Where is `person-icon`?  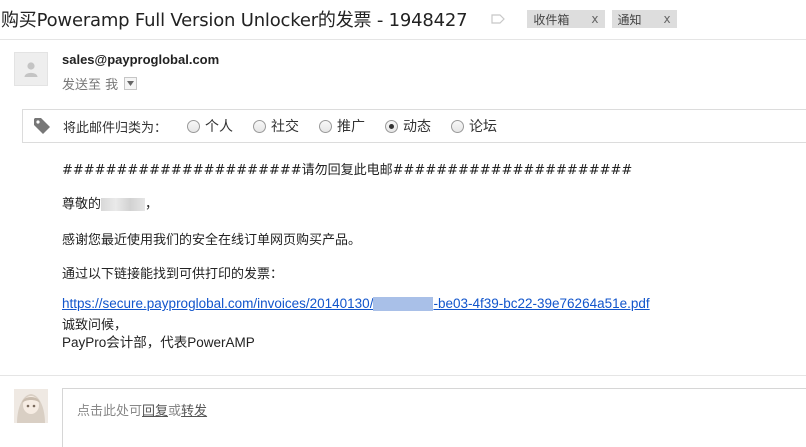 person-icon is located at coordinates (31, 69).